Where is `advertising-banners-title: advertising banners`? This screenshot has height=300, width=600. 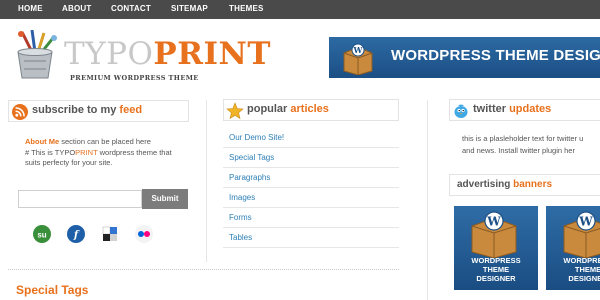
advertising-banners-title: advertising banners is located at coordinates (524, 185).